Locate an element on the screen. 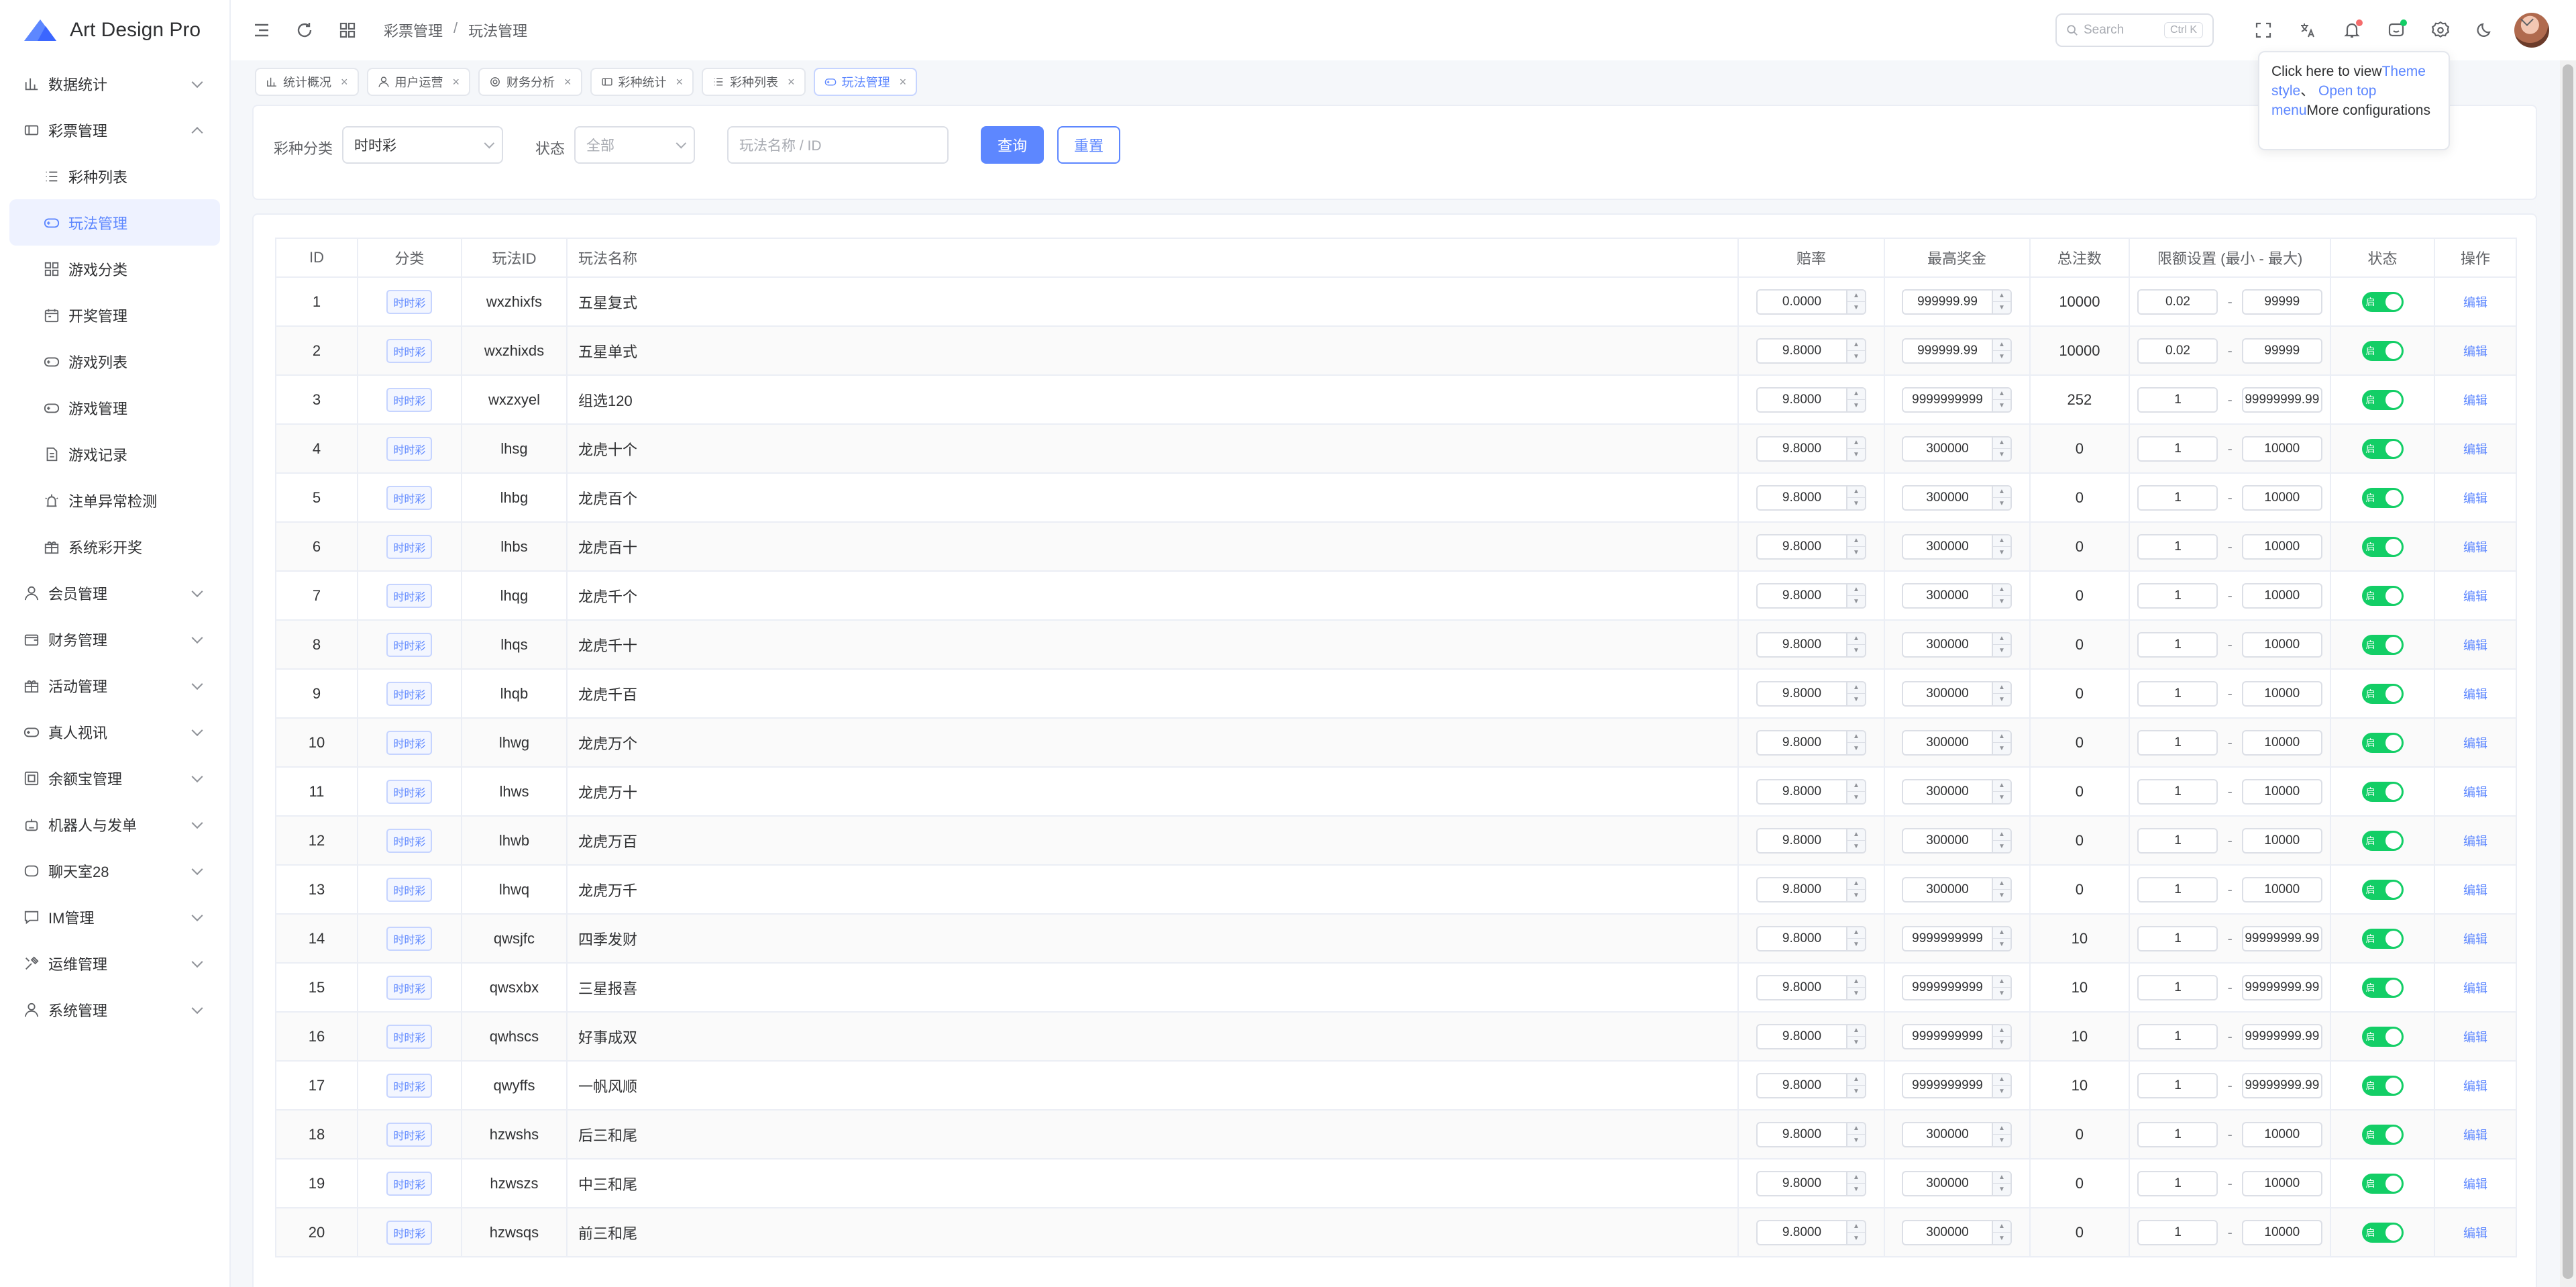 The image size is (2576, 1287). sidebar-item: 财务管理 is located at coordinates (114, 639).